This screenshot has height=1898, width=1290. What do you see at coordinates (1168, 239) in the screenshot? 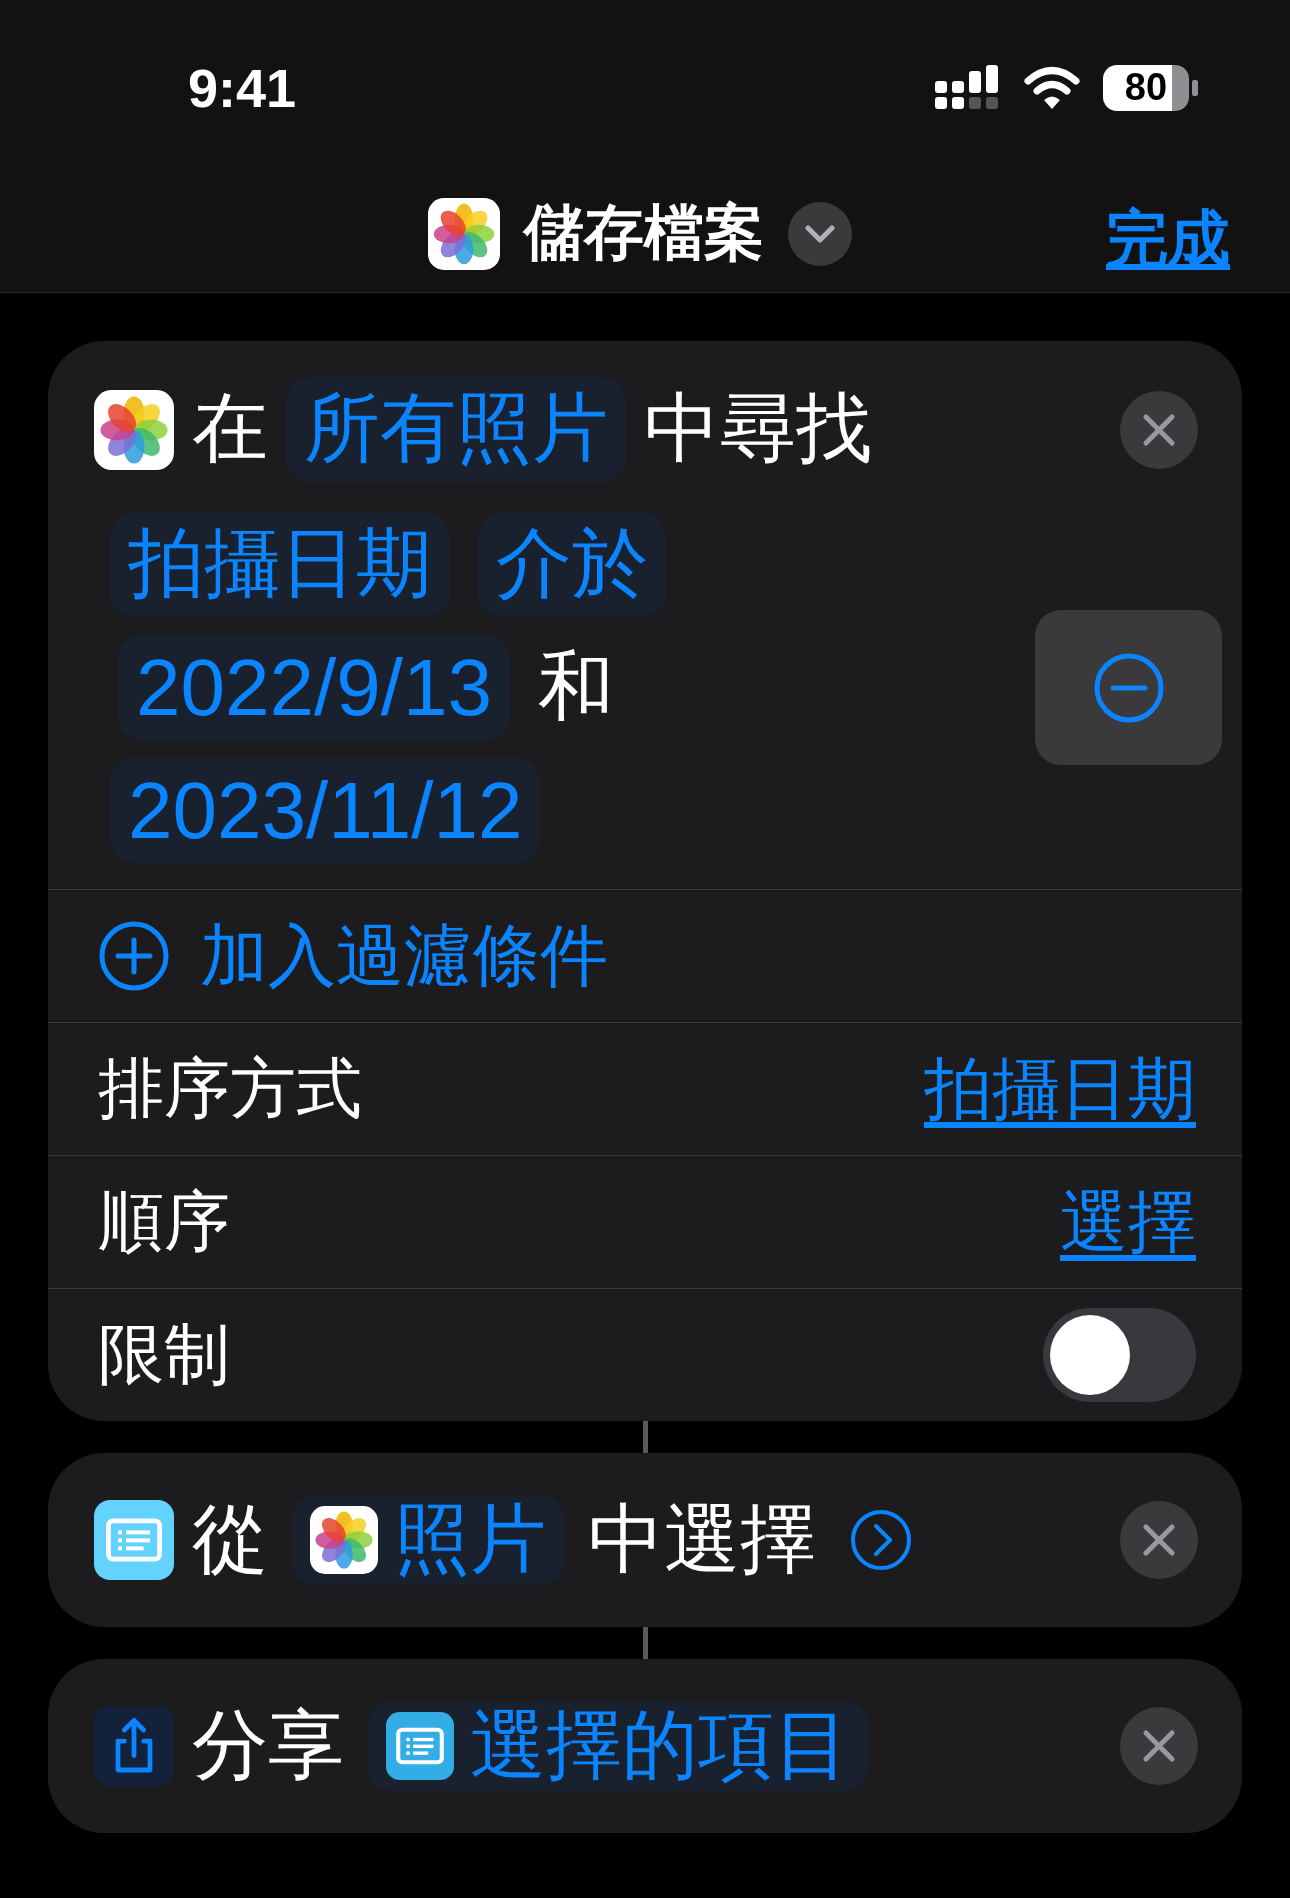
I see `done-button: 完成` at bounding box center [1168, 239].